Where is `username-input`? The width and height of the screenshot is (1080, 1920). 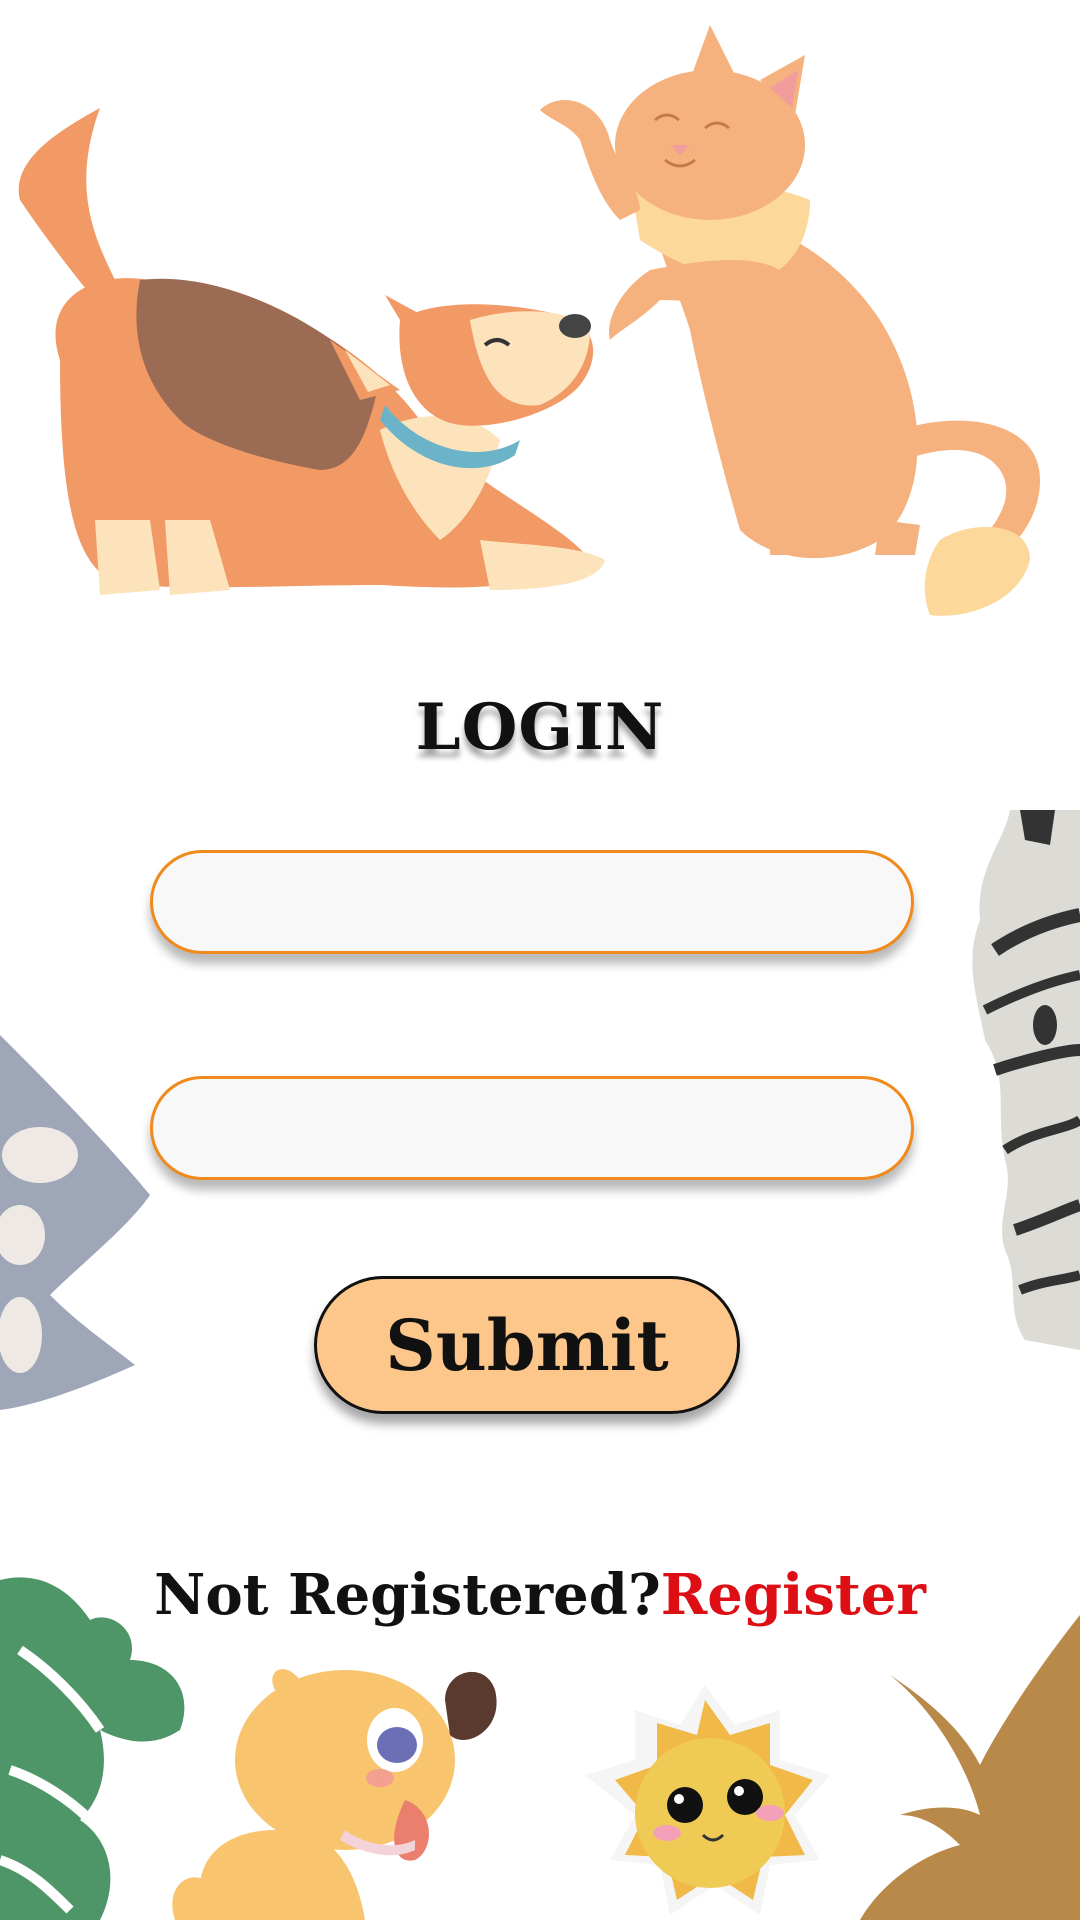
username-input is located at coordinates (532, 902).